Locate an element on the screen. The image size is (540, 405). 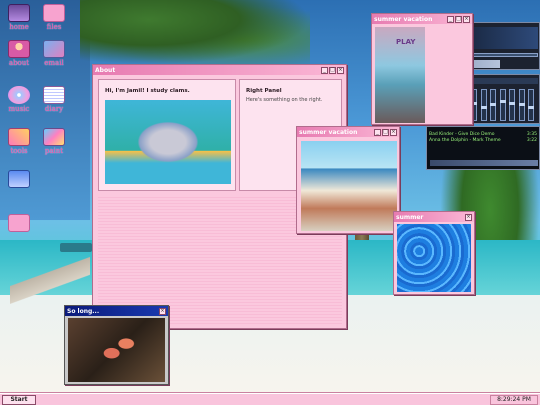
summer-photo is located at coordinates (349, 186).